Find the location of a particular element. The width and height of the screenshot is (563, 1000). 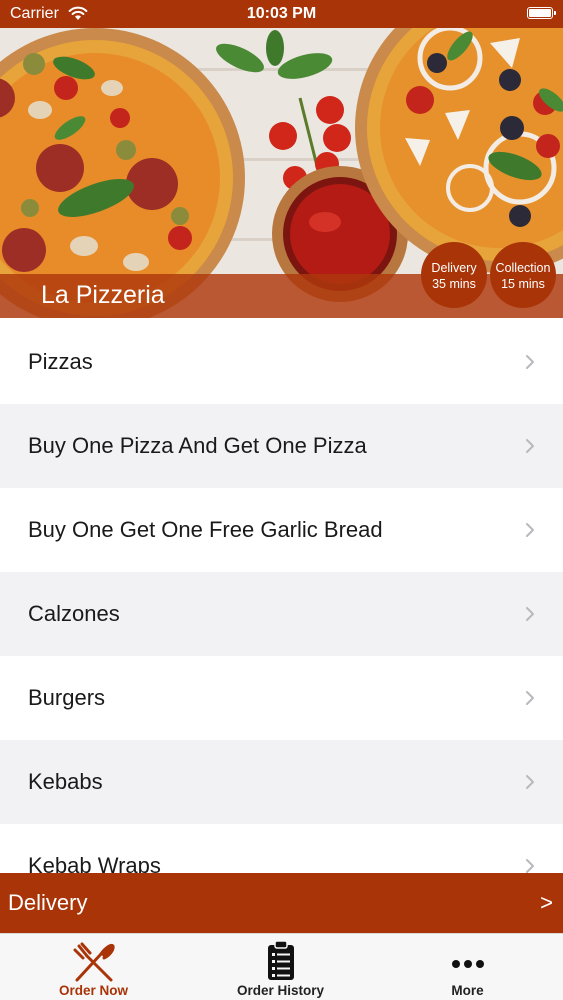

tab-order-now-label: Order Now is located at coordinates (93, 990).